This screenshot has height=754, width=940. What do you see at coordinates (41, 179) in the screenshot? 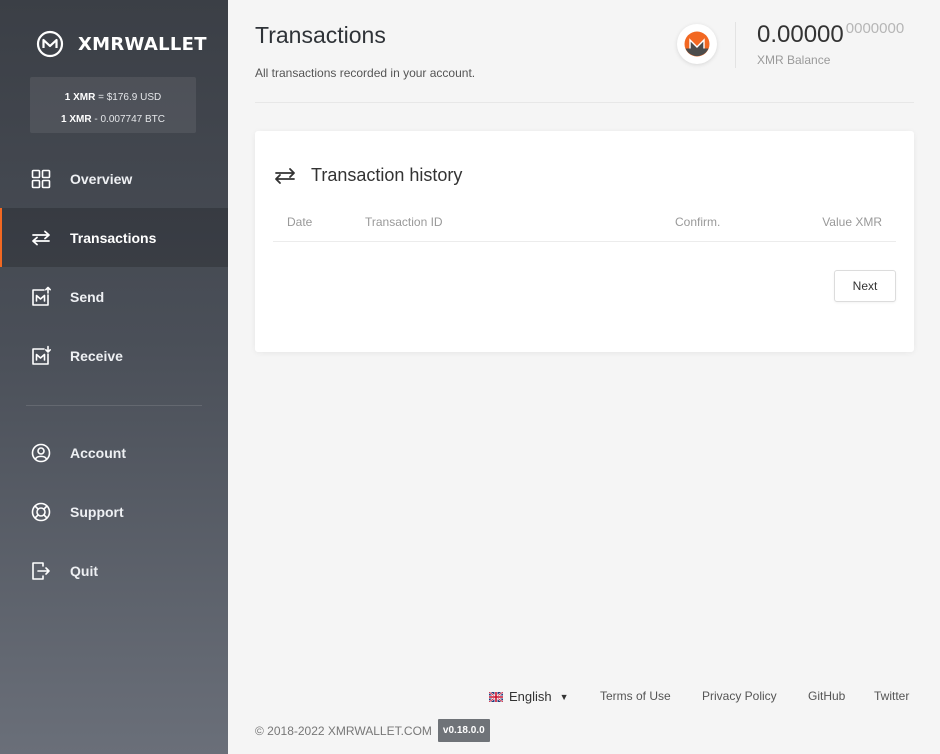
I see `grid-icon` at bounding box center [41, 179].